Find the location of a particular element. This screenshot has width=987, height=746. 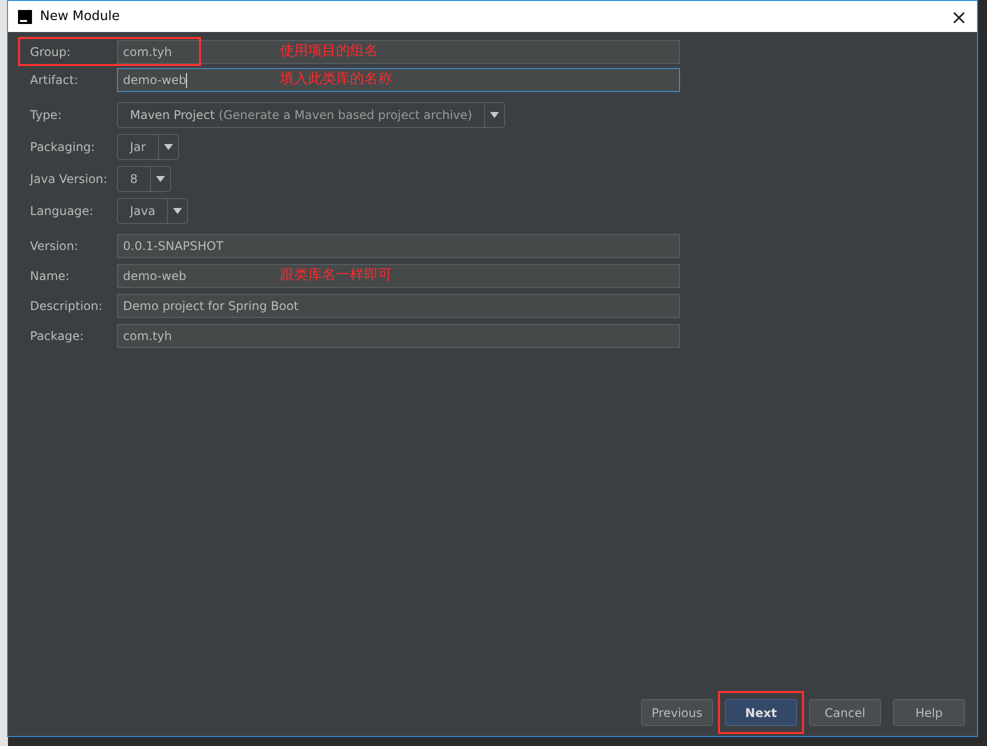

dropdown: Maven Project (Generate a Maven based project archive) is located at coordinates (311, 115).